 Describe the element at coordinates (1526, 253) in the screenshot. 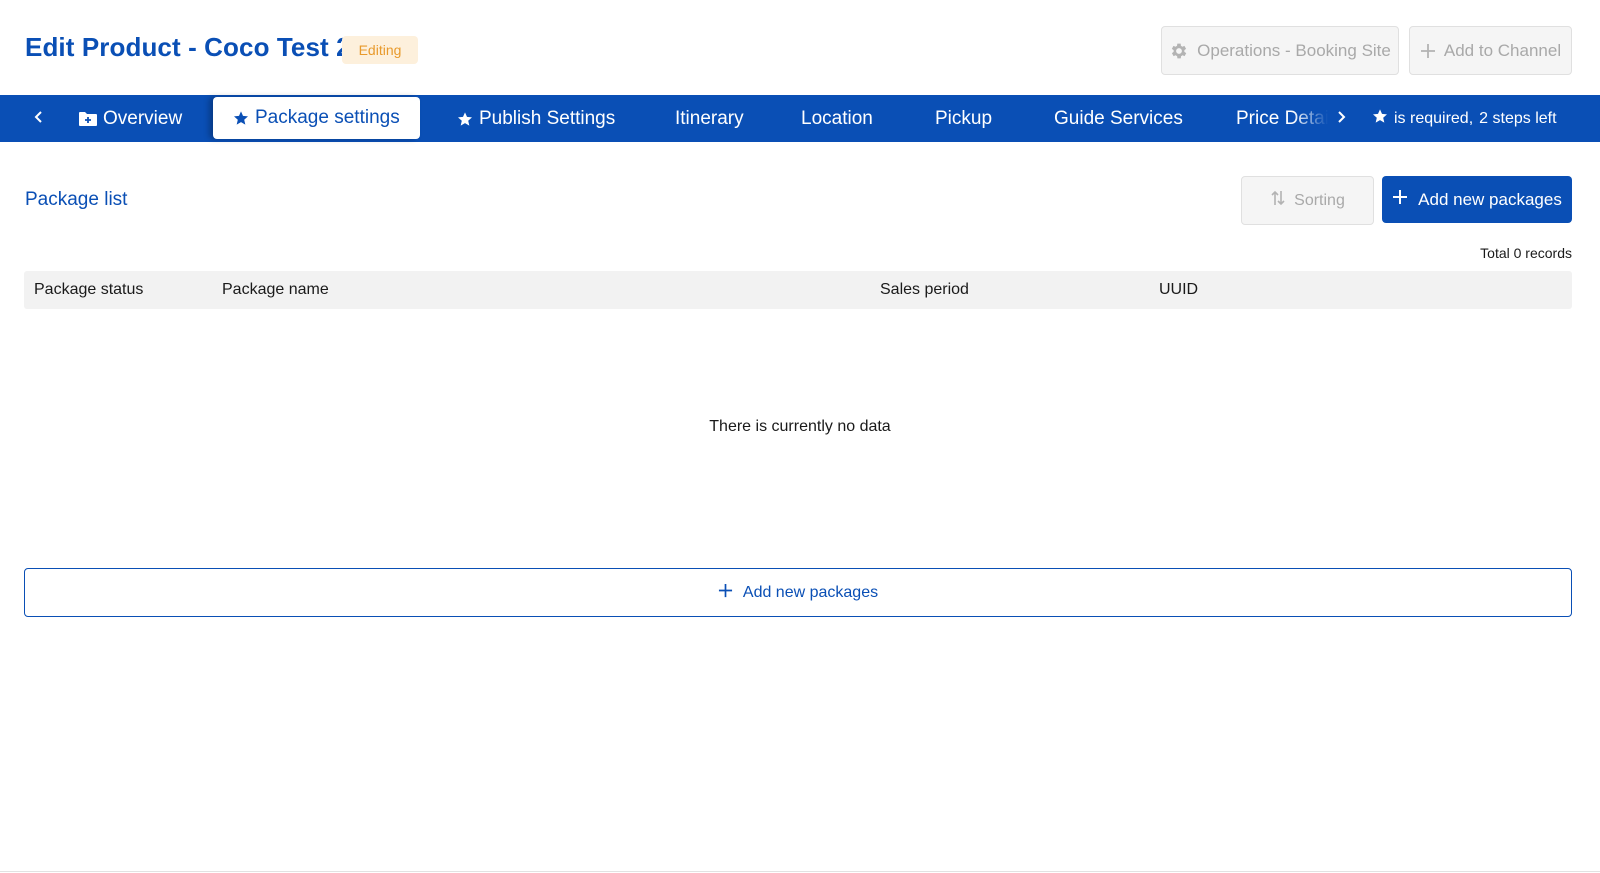

I see `total-records: Total 0 records` at that location.